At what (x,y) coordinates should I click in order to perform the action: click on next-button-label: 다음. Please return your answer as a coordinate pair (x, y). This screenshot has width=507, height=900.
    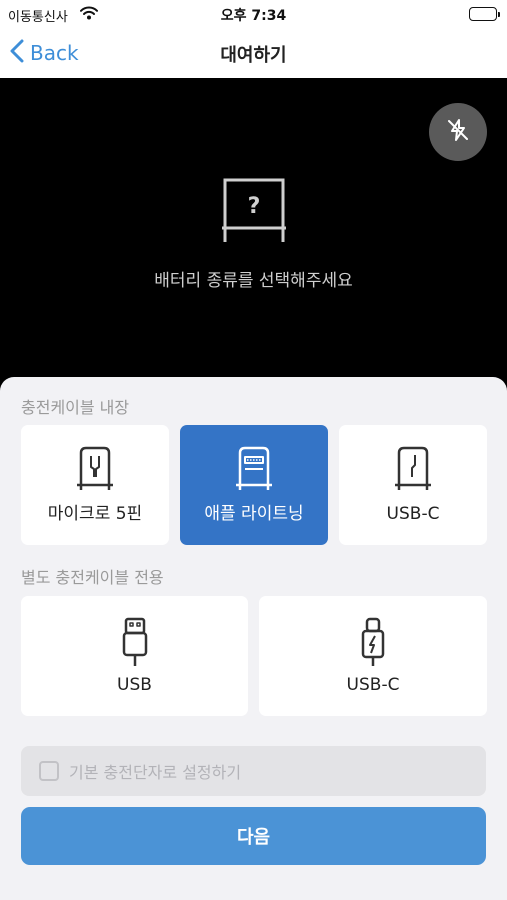
    Looking at the image, I should click on (253, 837).